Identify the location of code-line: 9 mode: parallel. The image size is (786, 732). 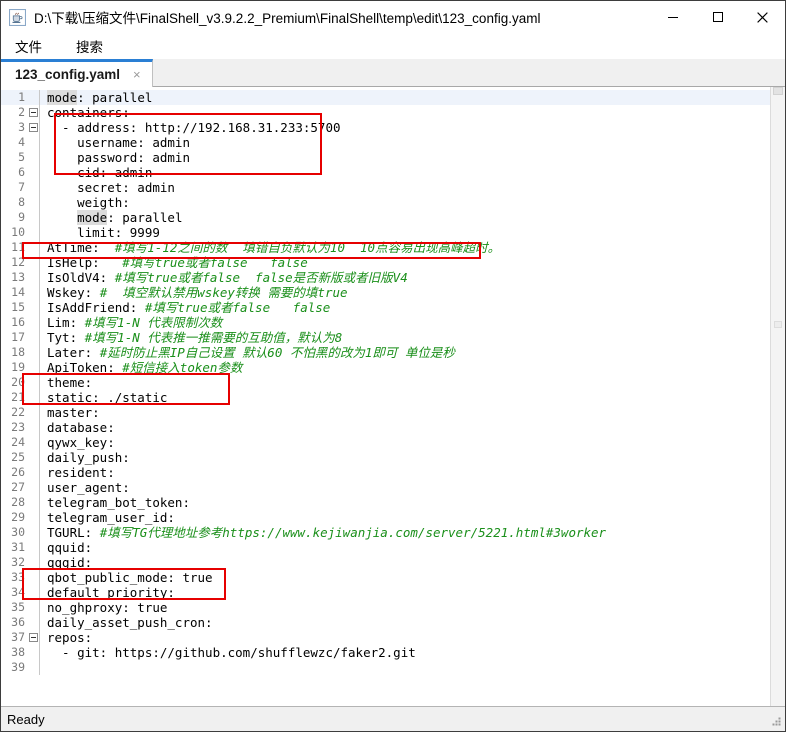
(385, 217).